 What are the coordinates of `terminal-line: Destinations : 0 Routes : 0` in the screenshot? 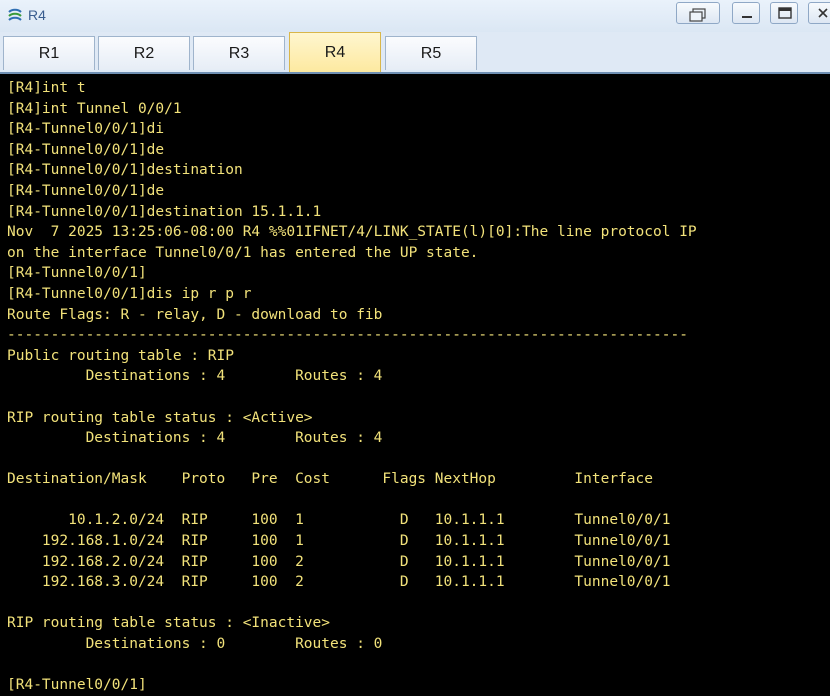 It's located at (195, 644).